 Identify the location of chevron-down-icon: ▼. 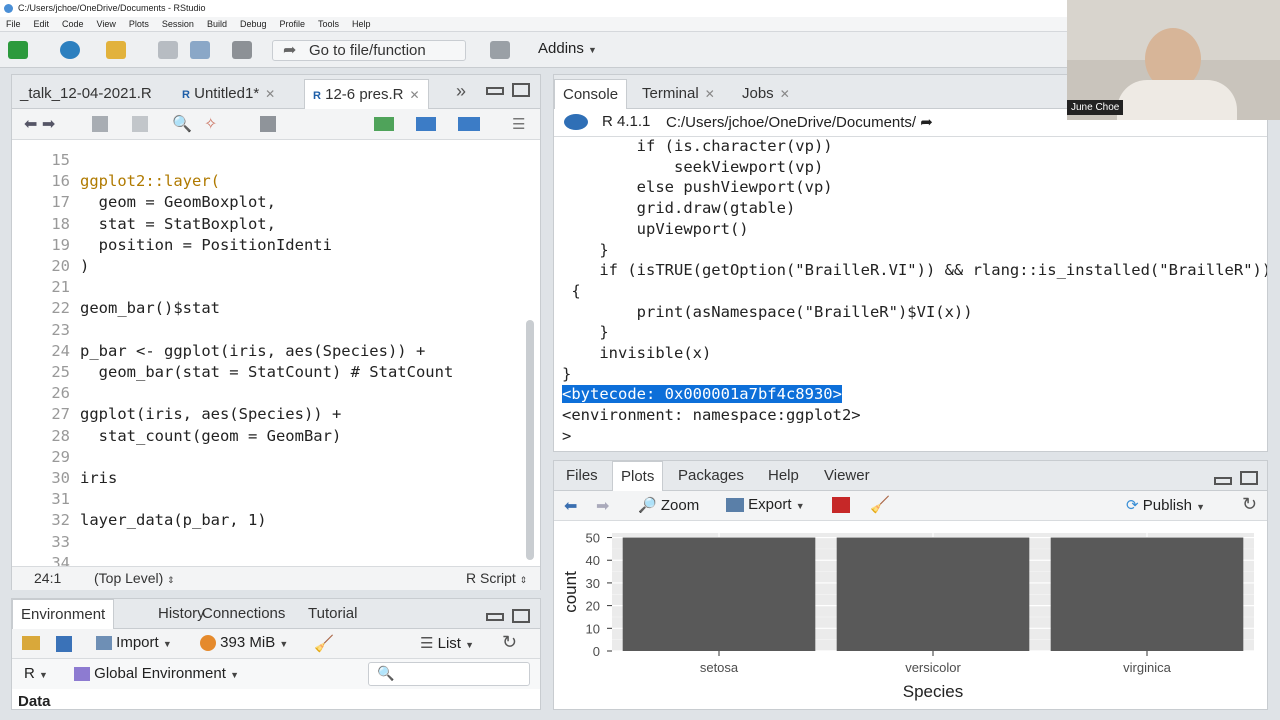
(284, 644).